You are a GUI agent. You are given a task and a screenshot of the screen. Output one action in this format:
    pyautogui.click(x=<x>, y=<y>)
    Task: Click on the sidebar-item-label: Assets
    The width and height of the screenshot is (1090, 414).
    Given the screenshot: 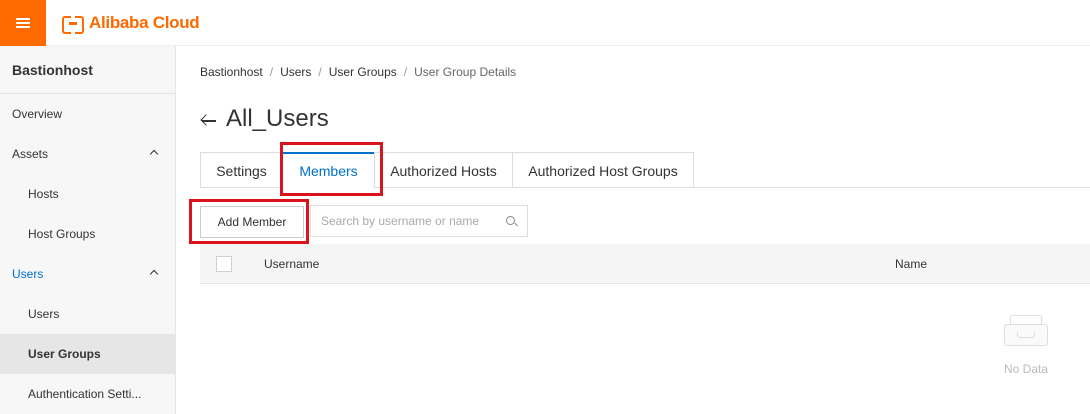 What is the action you would take?
    pyautogui.click(x=30, y=154)
    